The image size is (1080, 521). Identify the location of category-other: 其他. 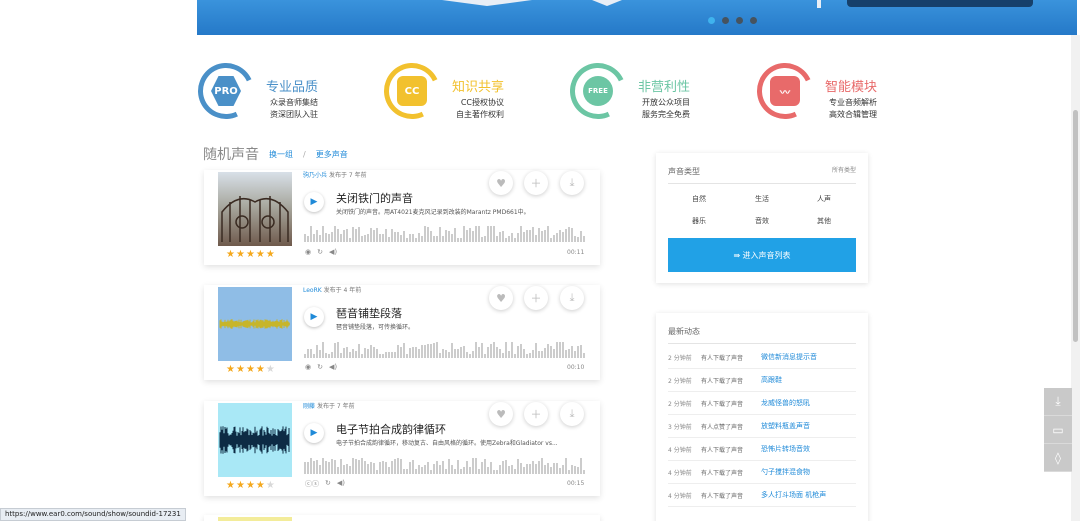
(824, 221).